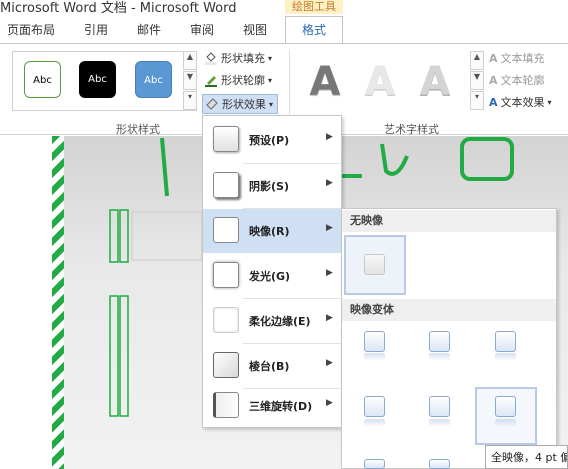 The width and height of the screenshot is (568, 469). What do you see at coordinates (97, 79) in the screenshot?
I see `shape-style-2: Abc` at bounding box center [97, 79].